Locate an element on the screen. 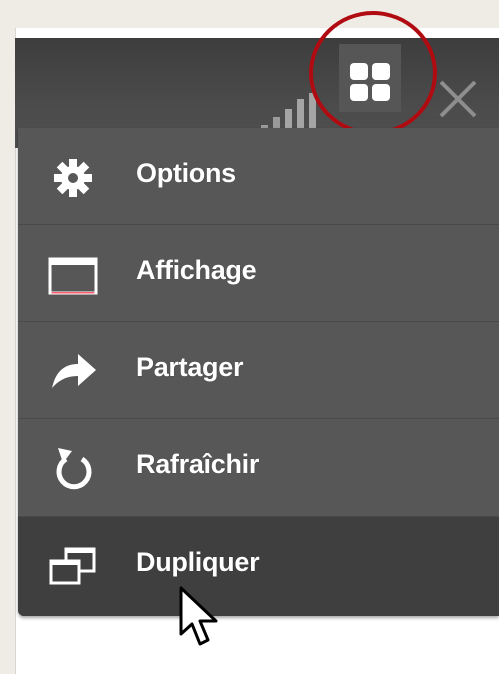 The image size is (499, 674). menu-item-affichage: Affichage is located at coordinates (258, 272).